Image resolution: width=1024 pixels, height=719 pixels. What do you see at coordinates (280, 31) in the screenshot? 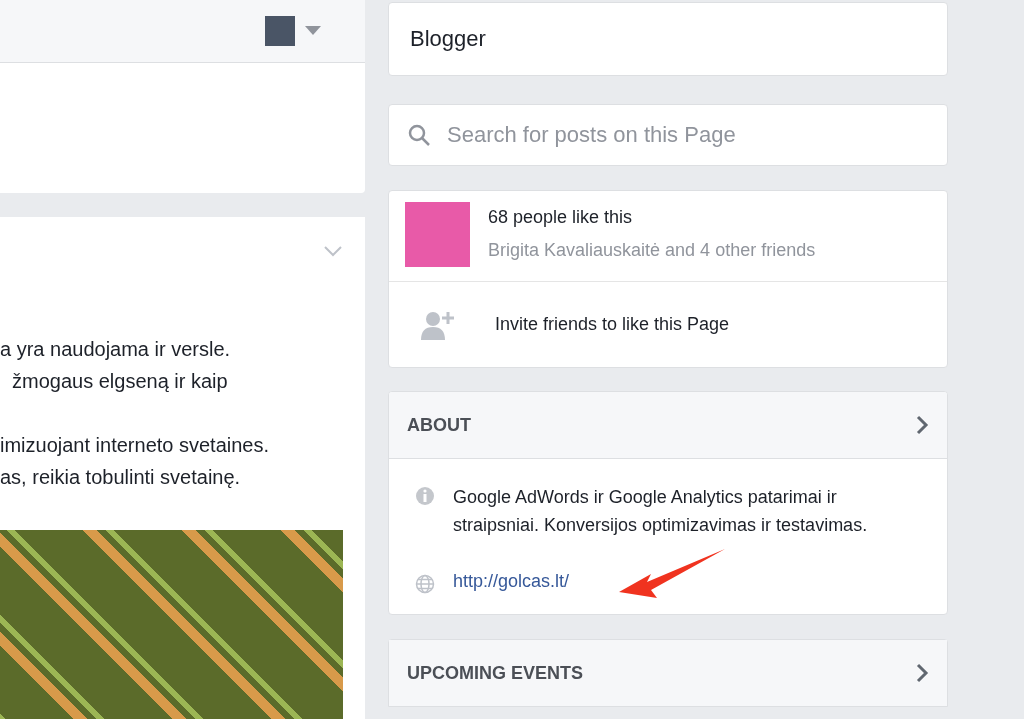
I see `avatar-placeholder` at bounding box center [280, 31].